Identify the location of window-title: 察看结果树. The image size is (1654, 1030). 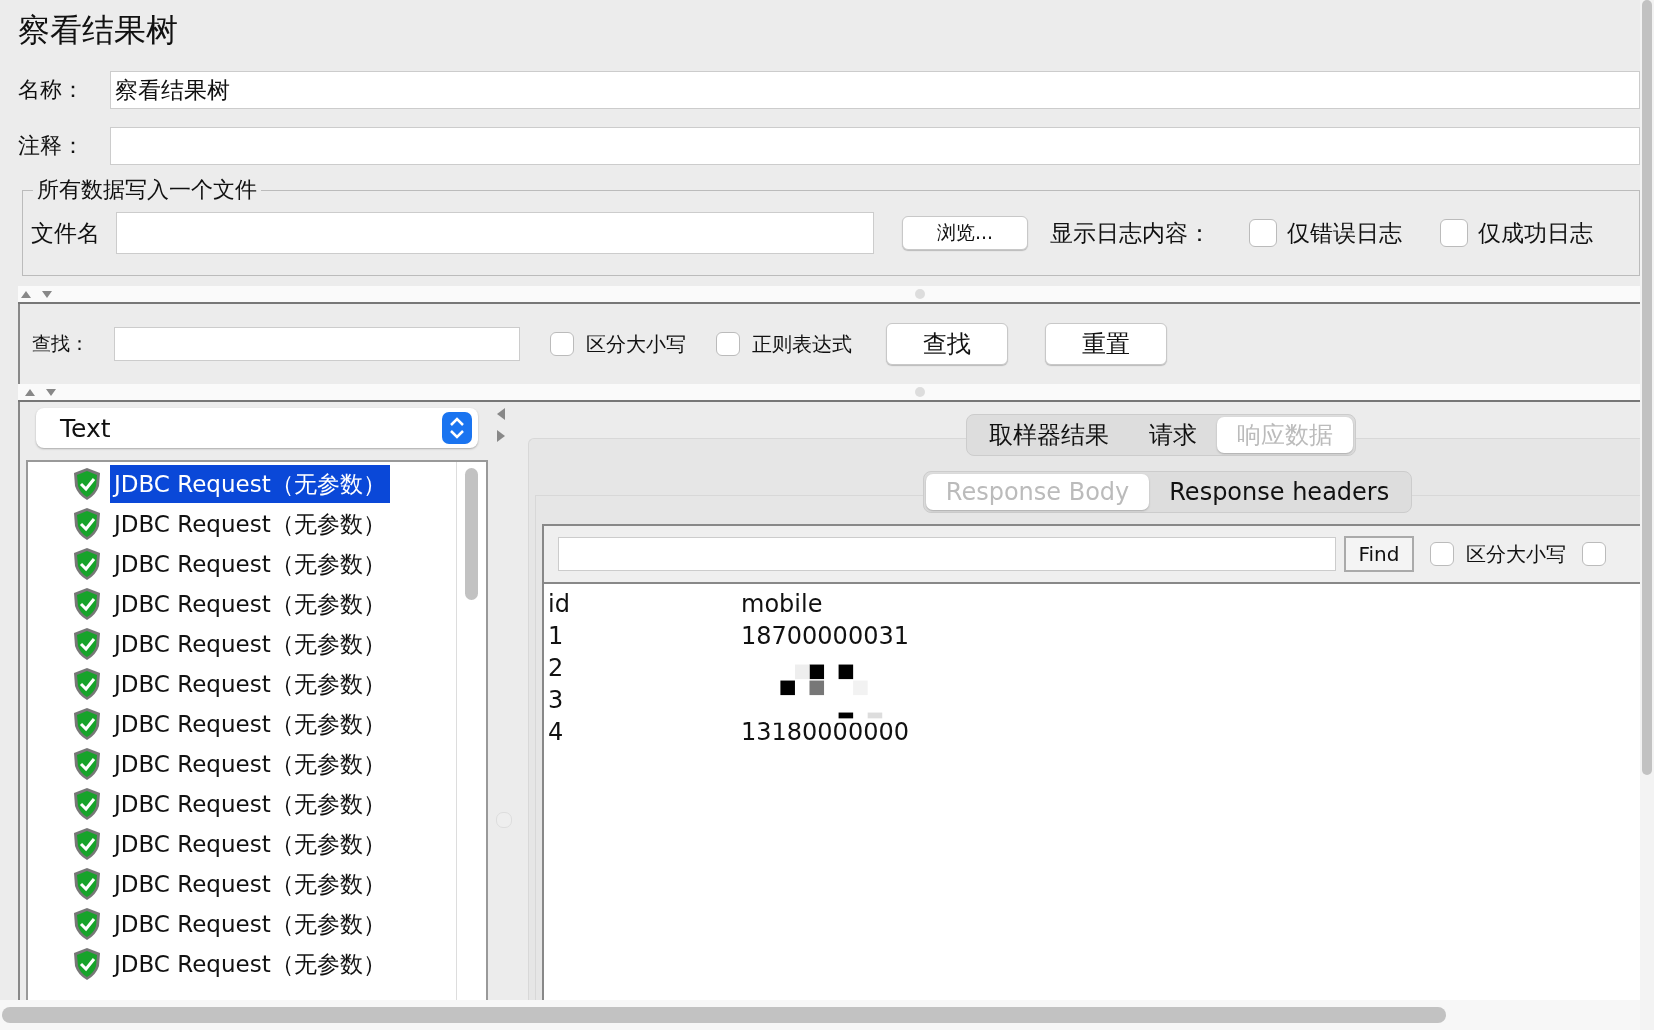
(98, 30).